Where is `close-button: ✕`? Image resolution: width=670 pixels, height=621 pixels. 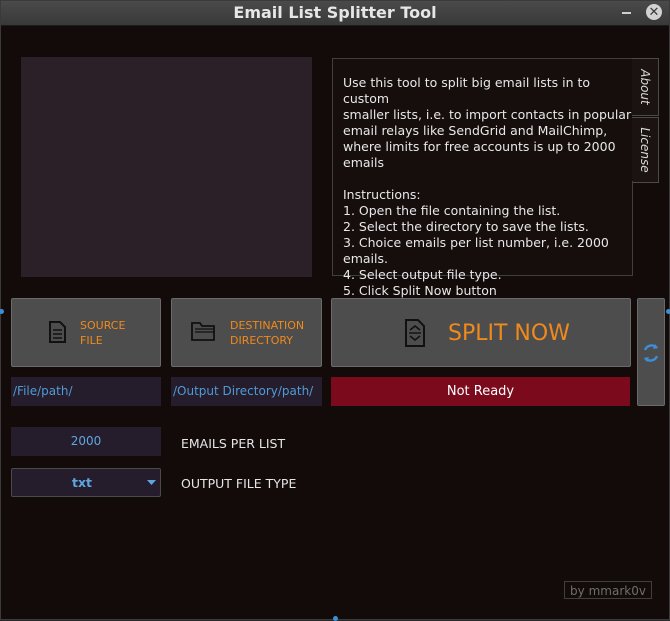
close-button: ✕ is located at coordinates (654, 12).